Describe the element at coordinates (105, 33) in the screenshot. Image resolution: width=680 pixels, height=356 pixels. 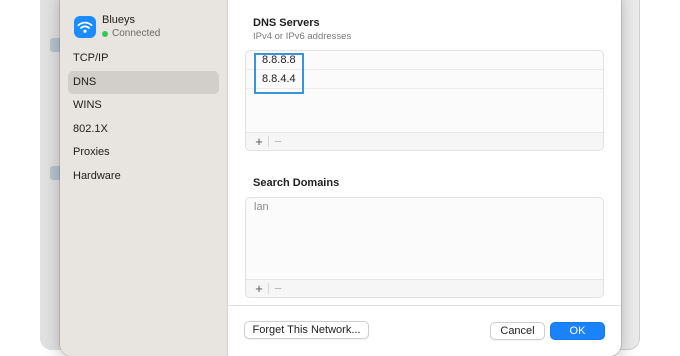
I see `status-dot-icon` at that location.